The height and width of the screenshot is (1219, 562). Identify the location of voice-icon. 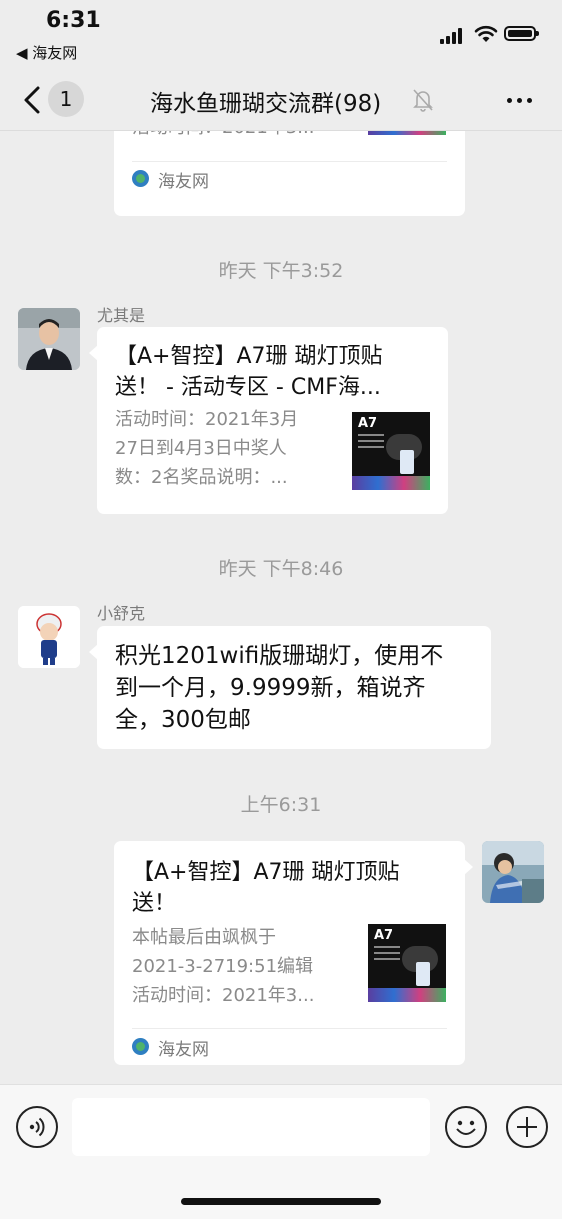
(37, 1127).